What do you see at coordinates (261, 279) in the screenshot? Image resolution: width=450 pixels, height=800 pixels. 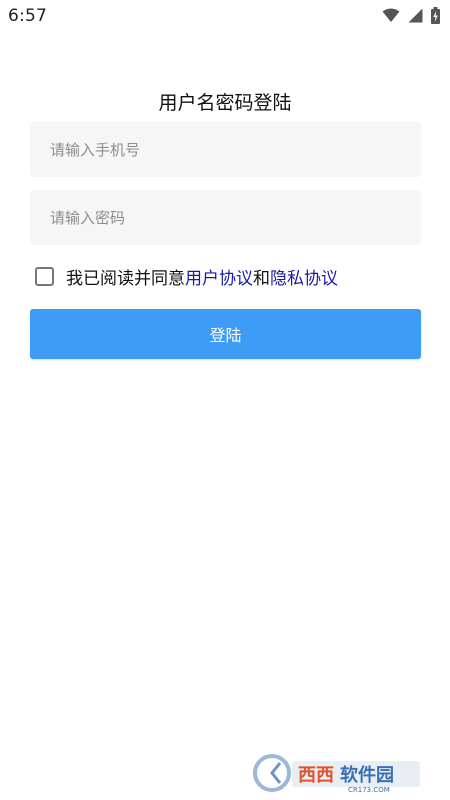 I see `agreement-conjunction: 和` at bounding box center [261, 279].